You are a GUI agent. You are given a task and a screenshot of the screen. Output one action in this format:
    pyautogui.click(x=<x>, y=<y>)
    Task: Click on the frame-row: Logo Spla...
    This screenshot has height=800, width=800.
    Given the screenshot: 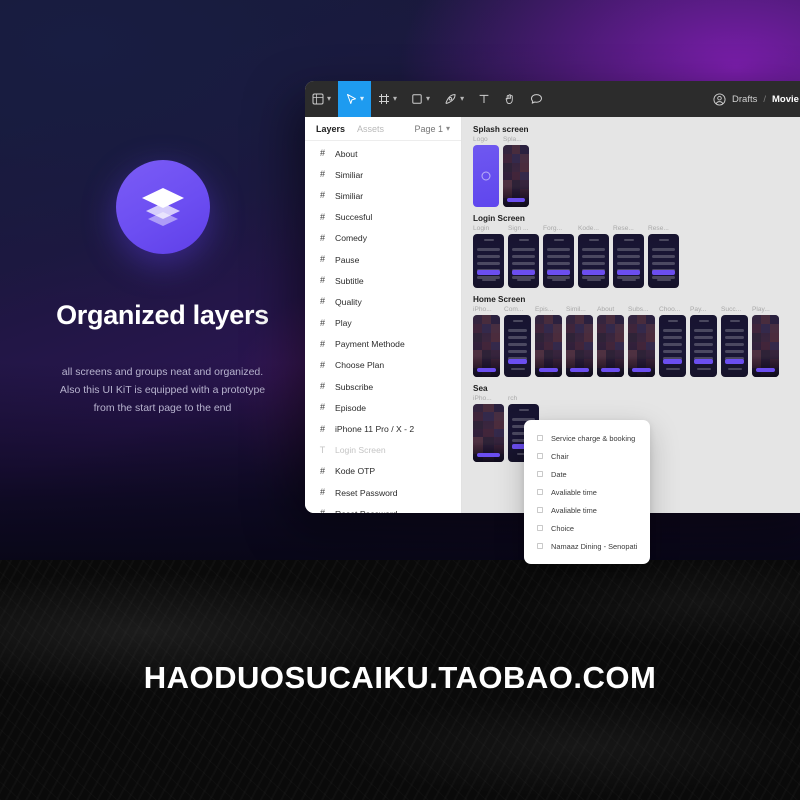 What is the action you would take?
    pyautogui.click(x=636, y=171)
    